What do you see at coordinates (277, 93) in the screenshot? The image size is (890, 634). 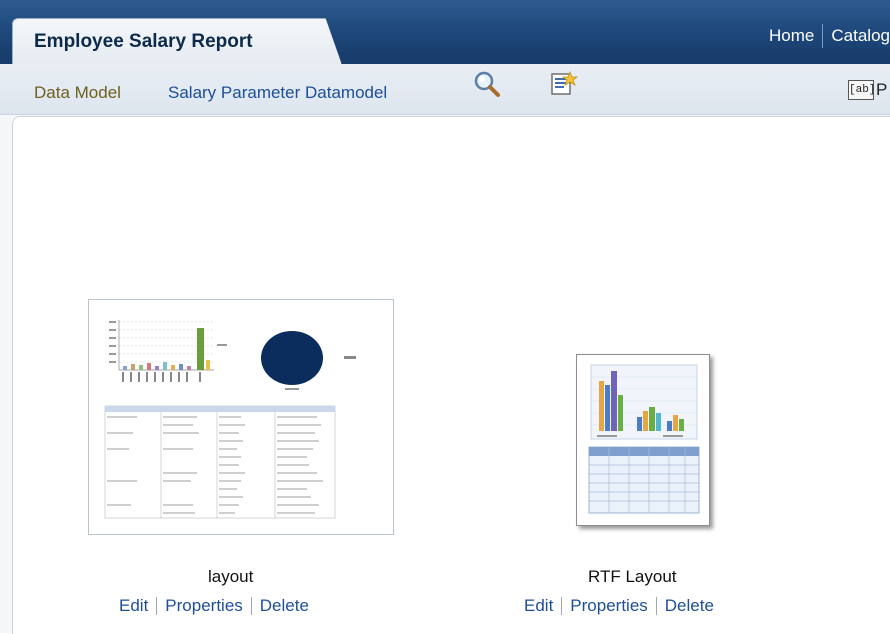 I see `data-model-link: Salary Parameter Datamodel` at bounding box center [277, 93].